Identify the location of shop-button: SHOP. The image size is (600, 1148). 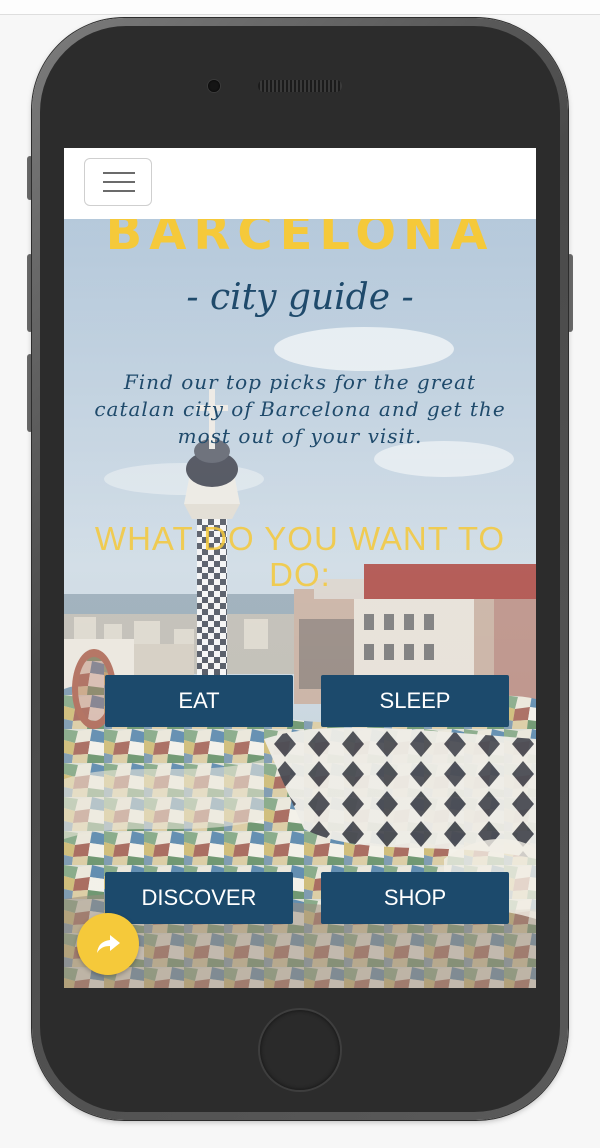
(415, 898).